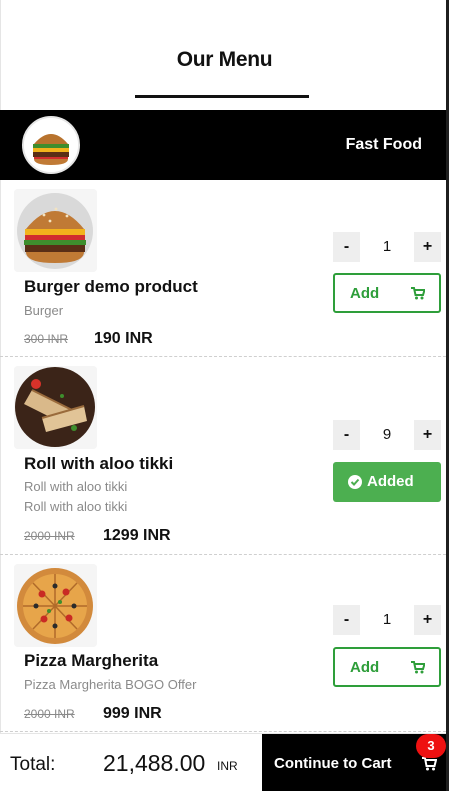 The image size is (449, 791). Describe the element at coordinates (431, 746) in the screenshot. I see `cart-count-badge: 3` at that location.